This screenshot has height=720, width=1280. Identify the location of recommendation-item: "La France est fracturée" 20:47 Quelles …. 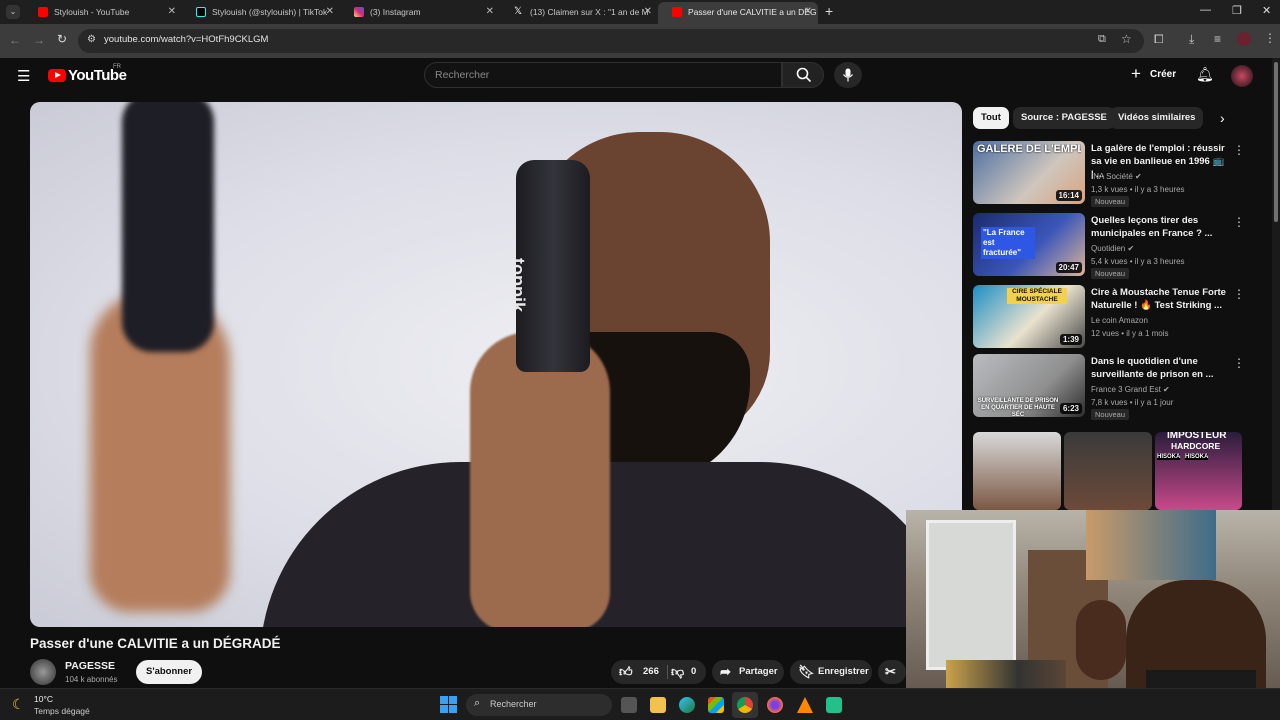
(1119, 246).